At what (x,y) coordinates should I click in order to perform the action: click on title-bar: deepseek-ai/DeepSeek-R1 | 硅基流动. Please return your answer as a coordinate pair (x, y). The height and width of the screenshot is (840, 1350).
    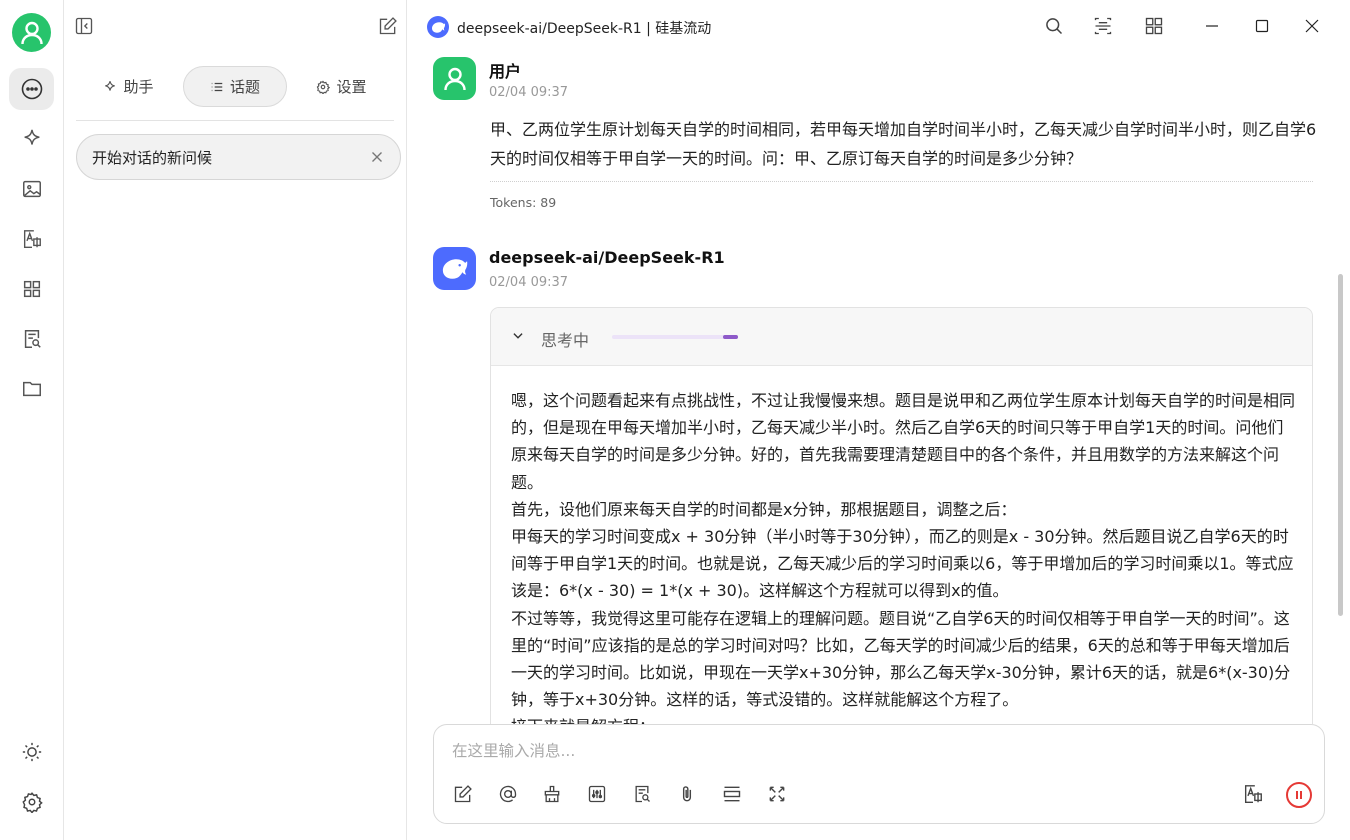
    Looking at the image, I should click on (878, 26).